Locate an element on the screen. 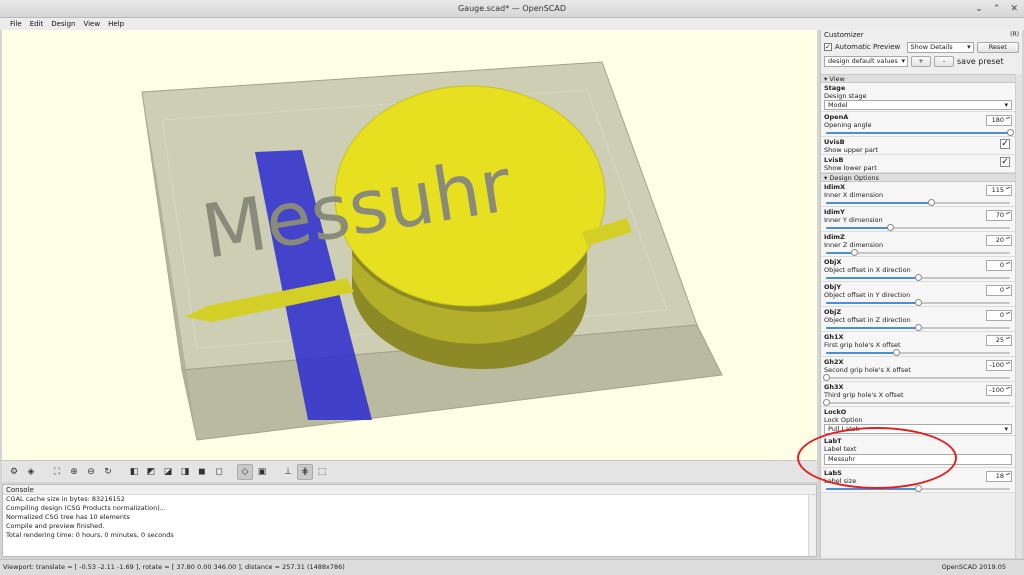  minimize-icon: ⌄ is located at coordinates (979, 9).